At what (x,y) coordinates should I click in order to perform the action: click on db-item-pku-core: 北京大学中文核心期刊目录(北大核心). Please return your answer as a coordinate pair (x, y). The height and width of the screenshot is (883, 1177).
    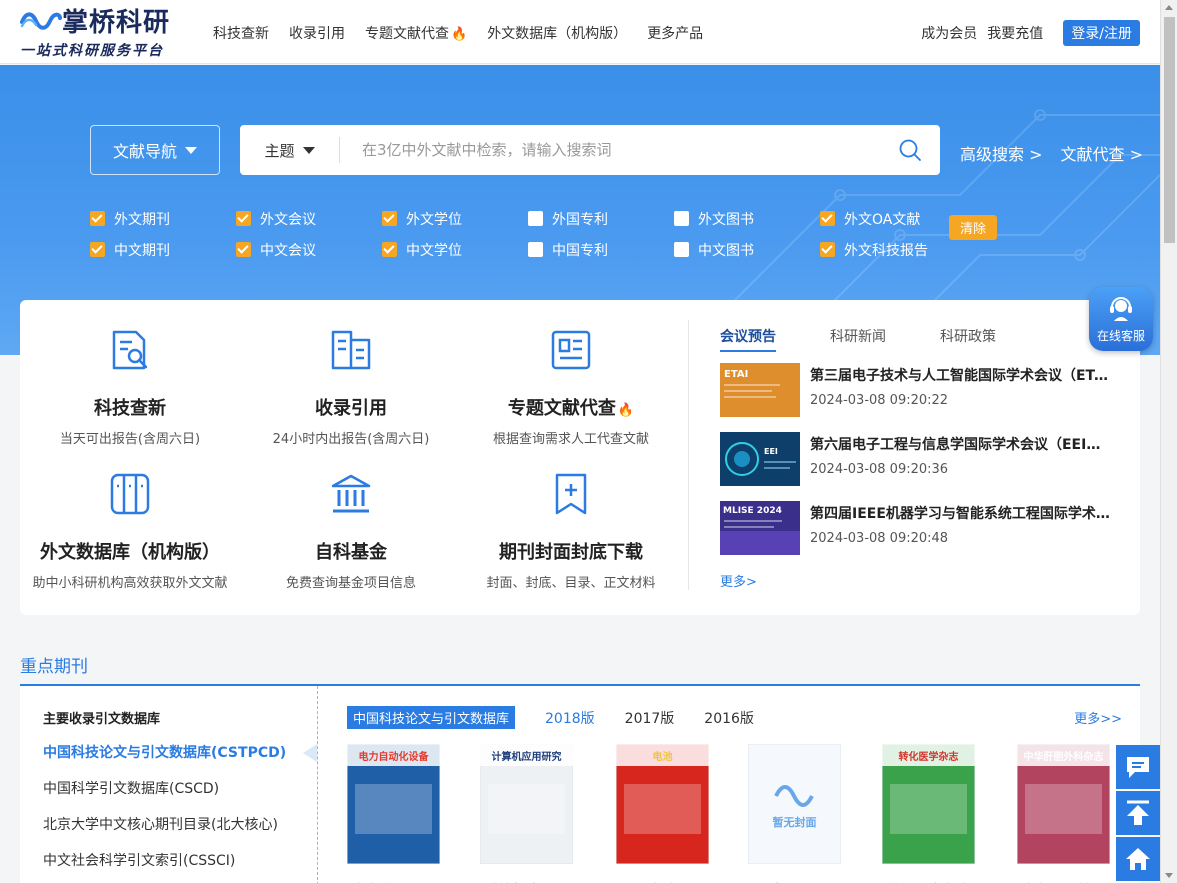
    Looking at the image, I should click on (160, 824).